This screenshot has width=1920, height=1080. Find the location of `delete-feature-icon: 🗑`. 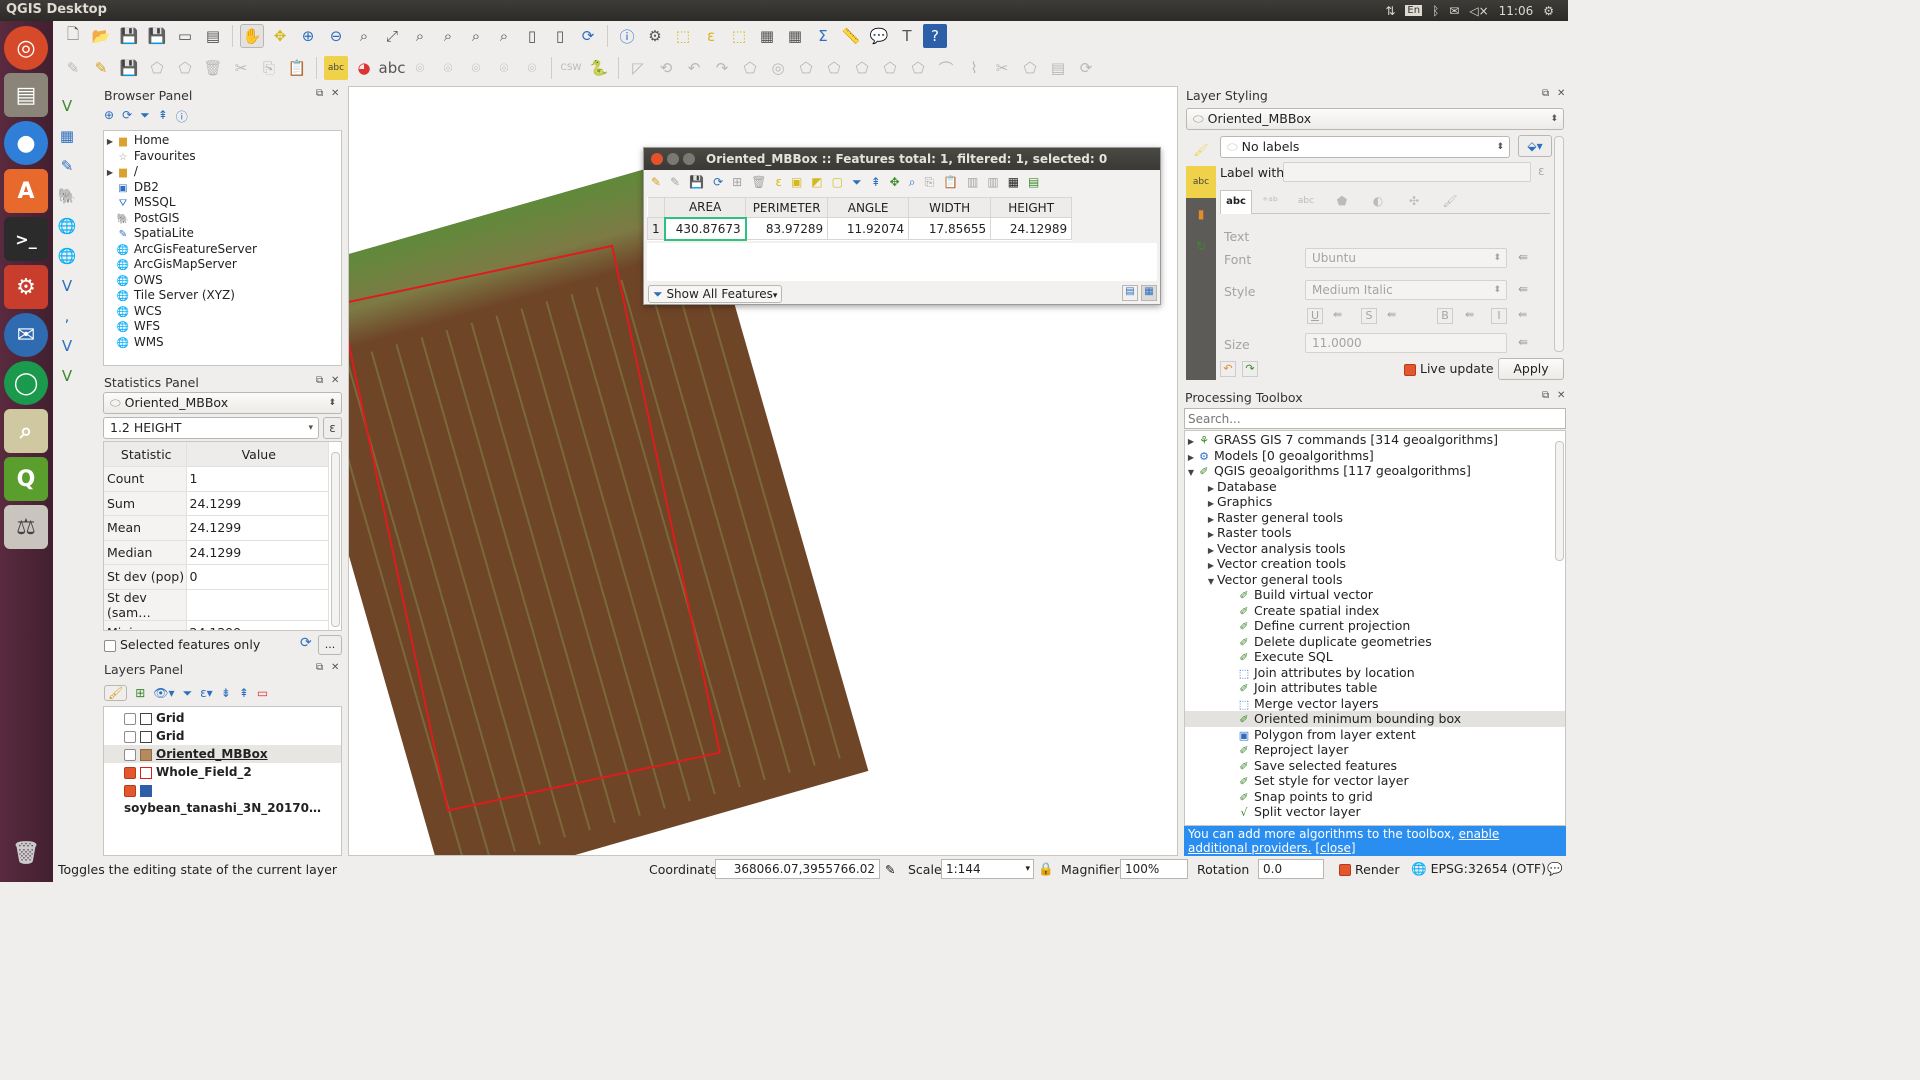

delete-feature-icon: 🗑 is located at coordinates (758, 182).